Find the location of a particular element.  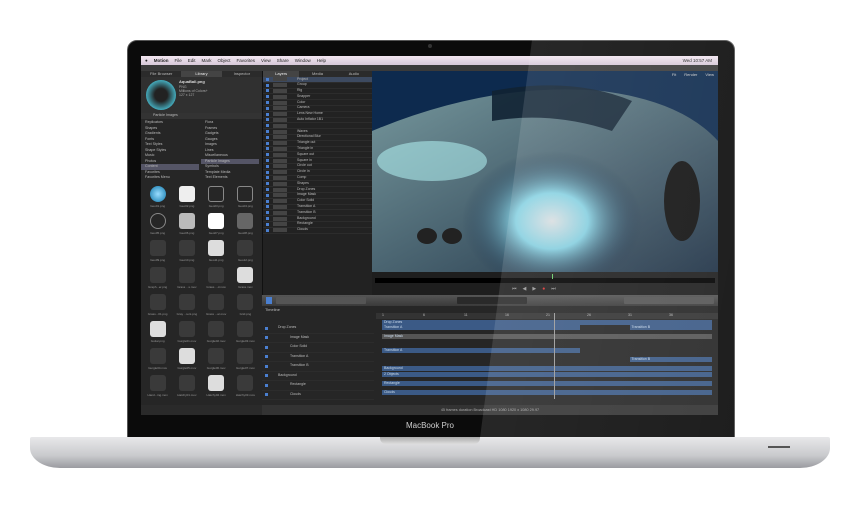

library-item: Grass ...s.mov is located at coordinates (186, 278).